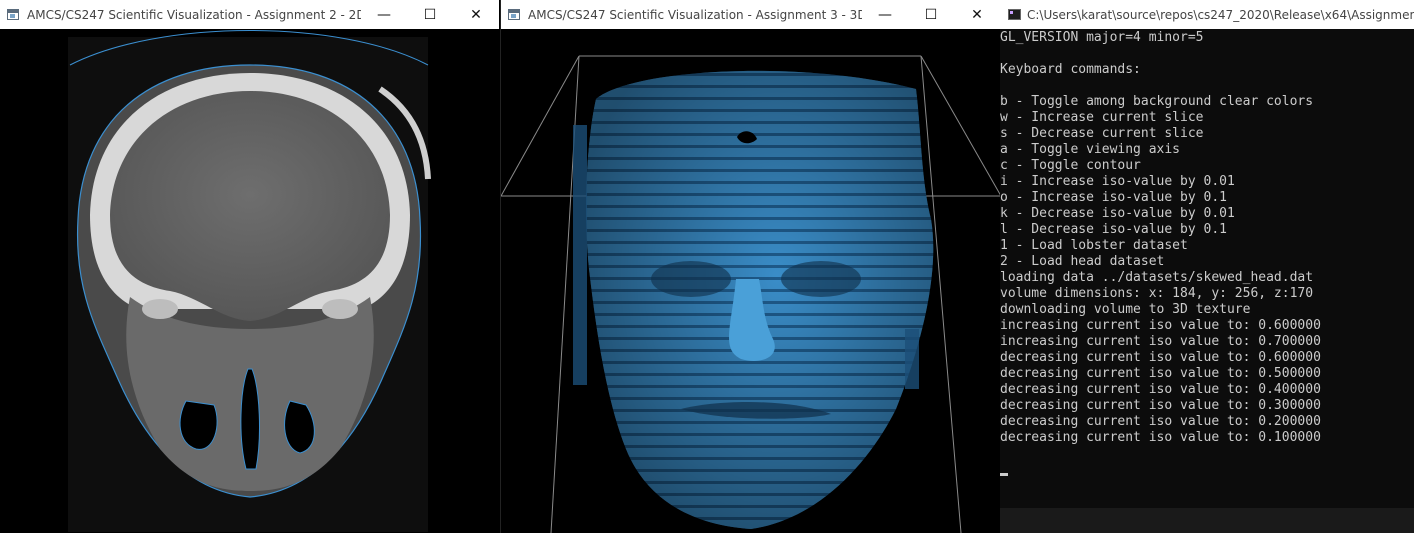 The width and height of the screenshot is (1414, 533). I want to click on console-line: i - Increase iso-value by 0.01, so click(1117, 181).